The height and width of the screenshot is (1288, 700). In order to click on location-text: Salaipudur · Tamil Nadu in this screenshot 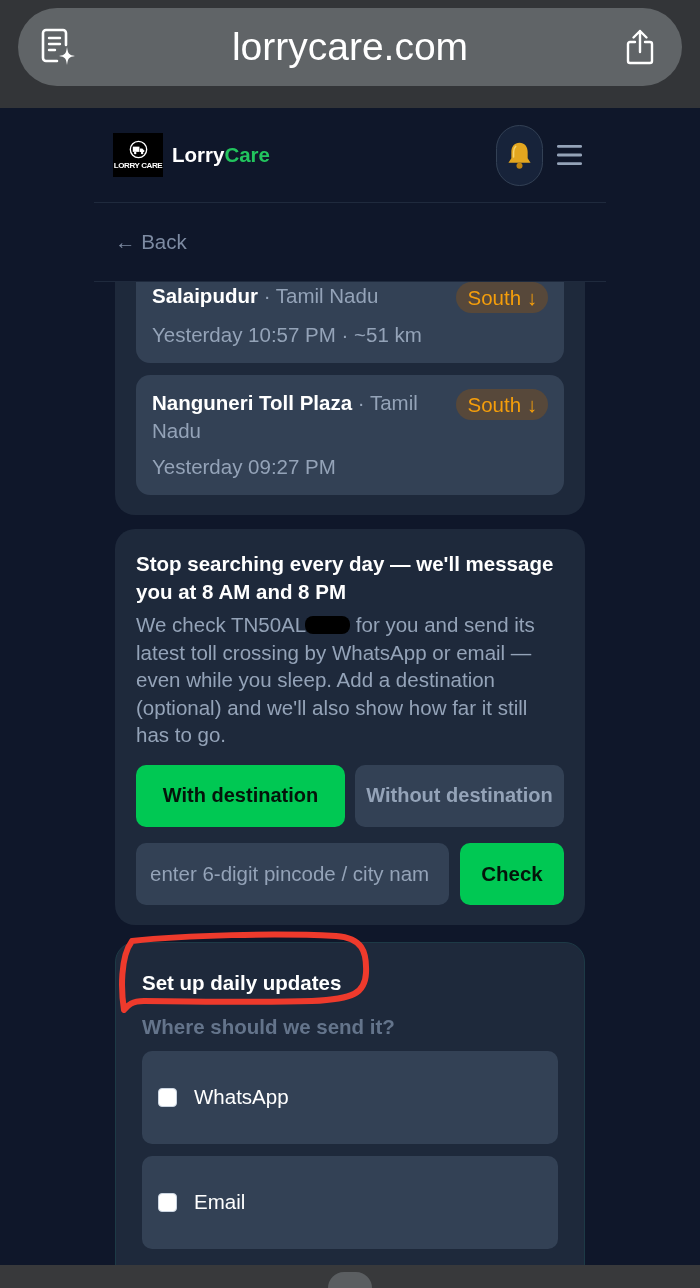, I will do `click(266, 296)`.